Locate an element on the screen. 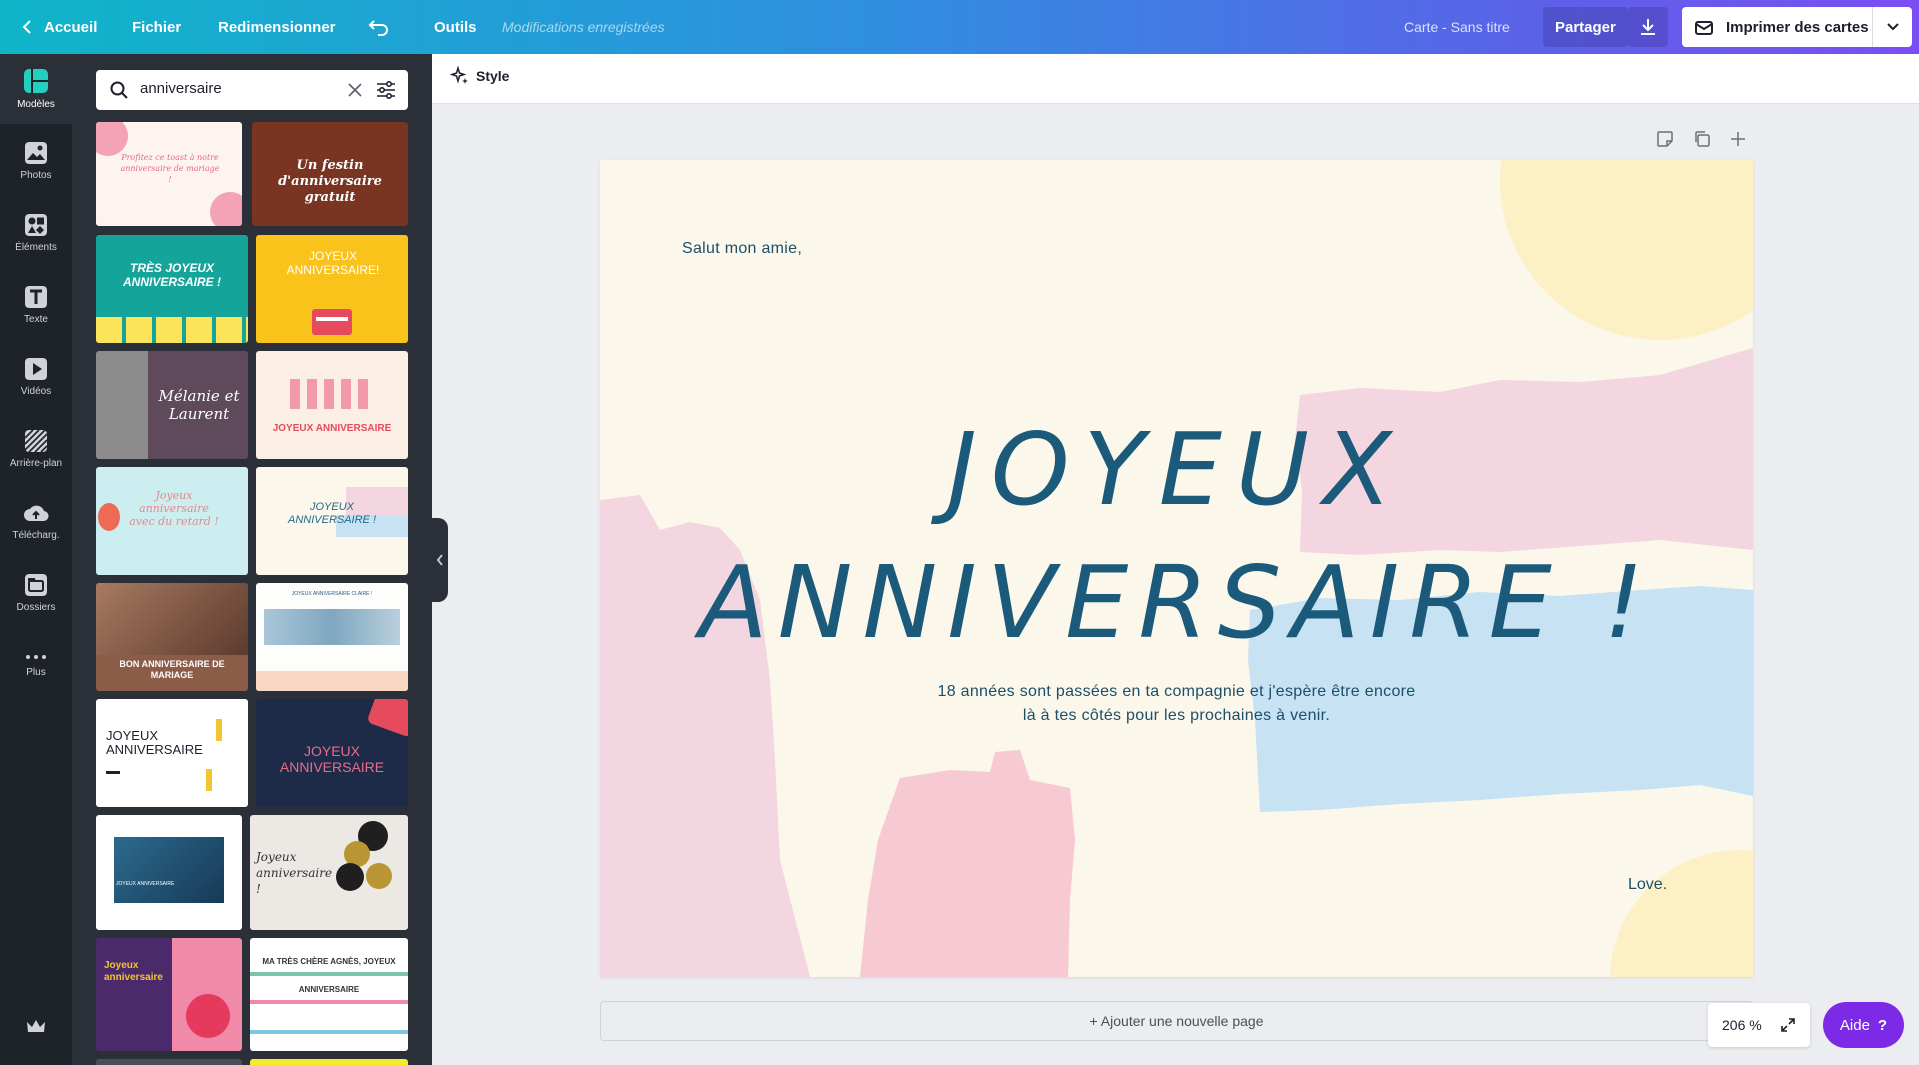 This screenshot has height=1065, width=1919. search-input is located at coordinates (230, 88).